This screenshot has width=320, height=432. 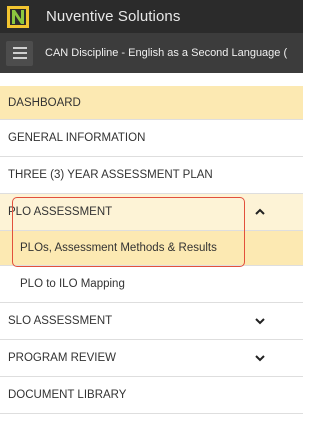 What do you see at coordinates (151, 395) in the screenshot?
I see `nav-item-document-library: DOCUMENT LIBRARY` at bounding box center [151, 395].